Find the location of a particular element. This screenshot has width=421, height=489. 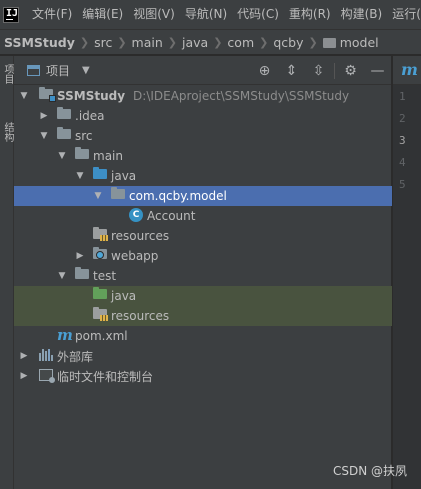

tree-row-scratches: ▶ 临时文件和控制台 is located at coordinates (203, 376).